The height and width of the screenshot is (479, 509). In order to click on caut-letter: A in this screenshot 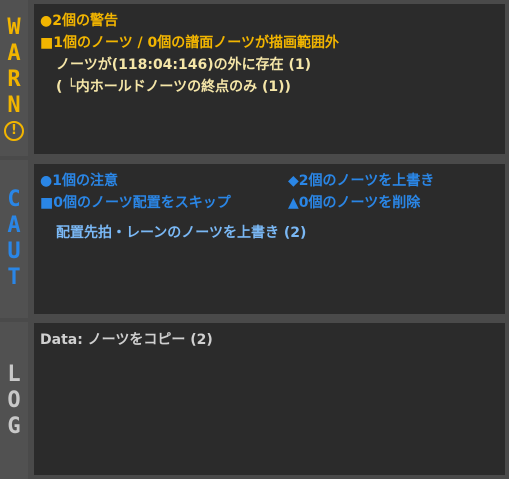, I will do `click(14, 225)`.